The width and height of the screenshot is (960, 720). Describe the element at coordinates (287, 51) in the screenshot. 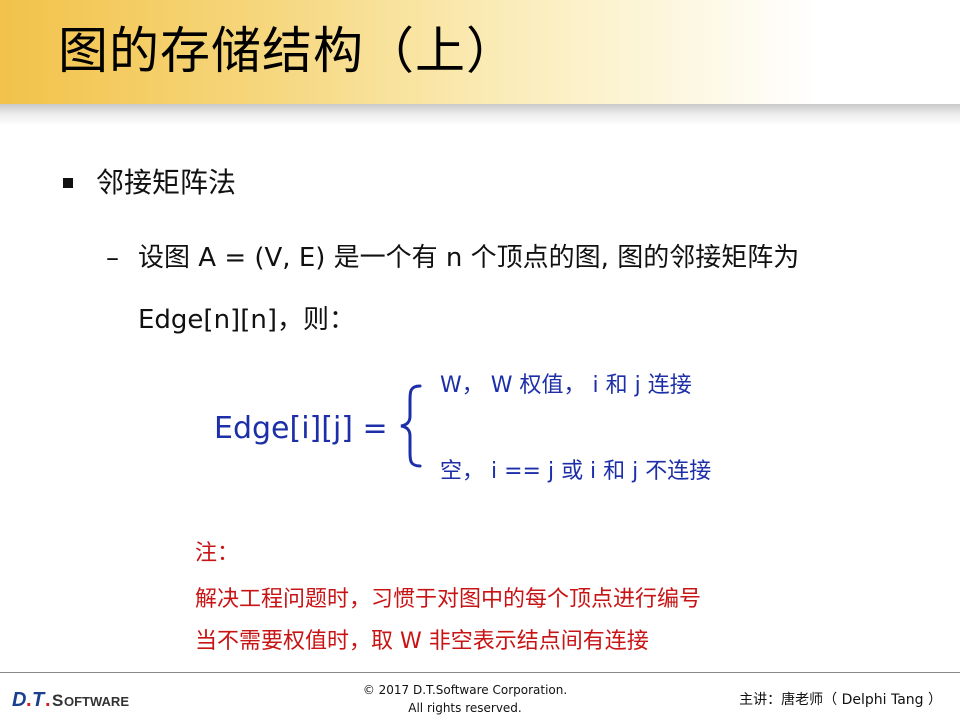

I see `slide-title: 图的存储结构（上）` at that location.